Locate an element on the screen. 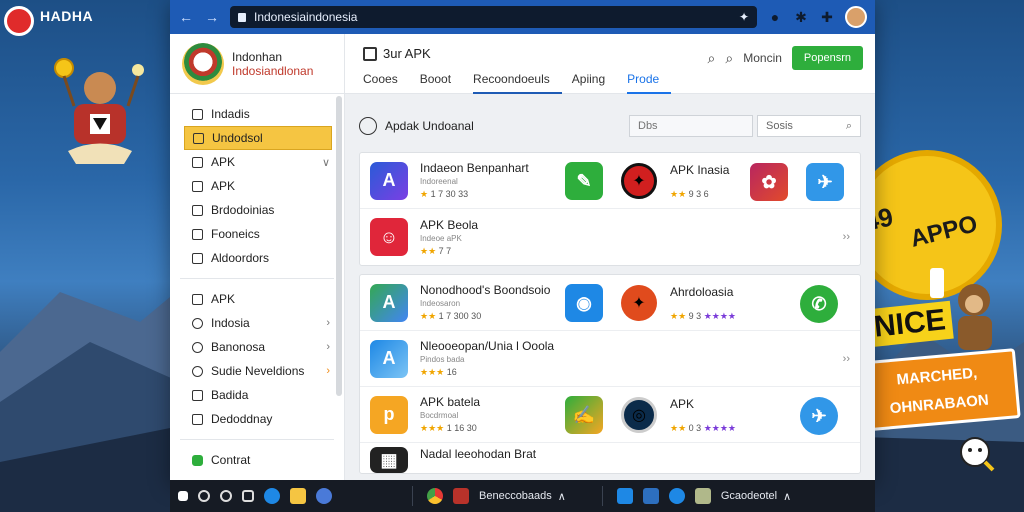 This screenshot has width=1024, height=512. game-app-icon: ✦ is located at coordinates (639, 181).